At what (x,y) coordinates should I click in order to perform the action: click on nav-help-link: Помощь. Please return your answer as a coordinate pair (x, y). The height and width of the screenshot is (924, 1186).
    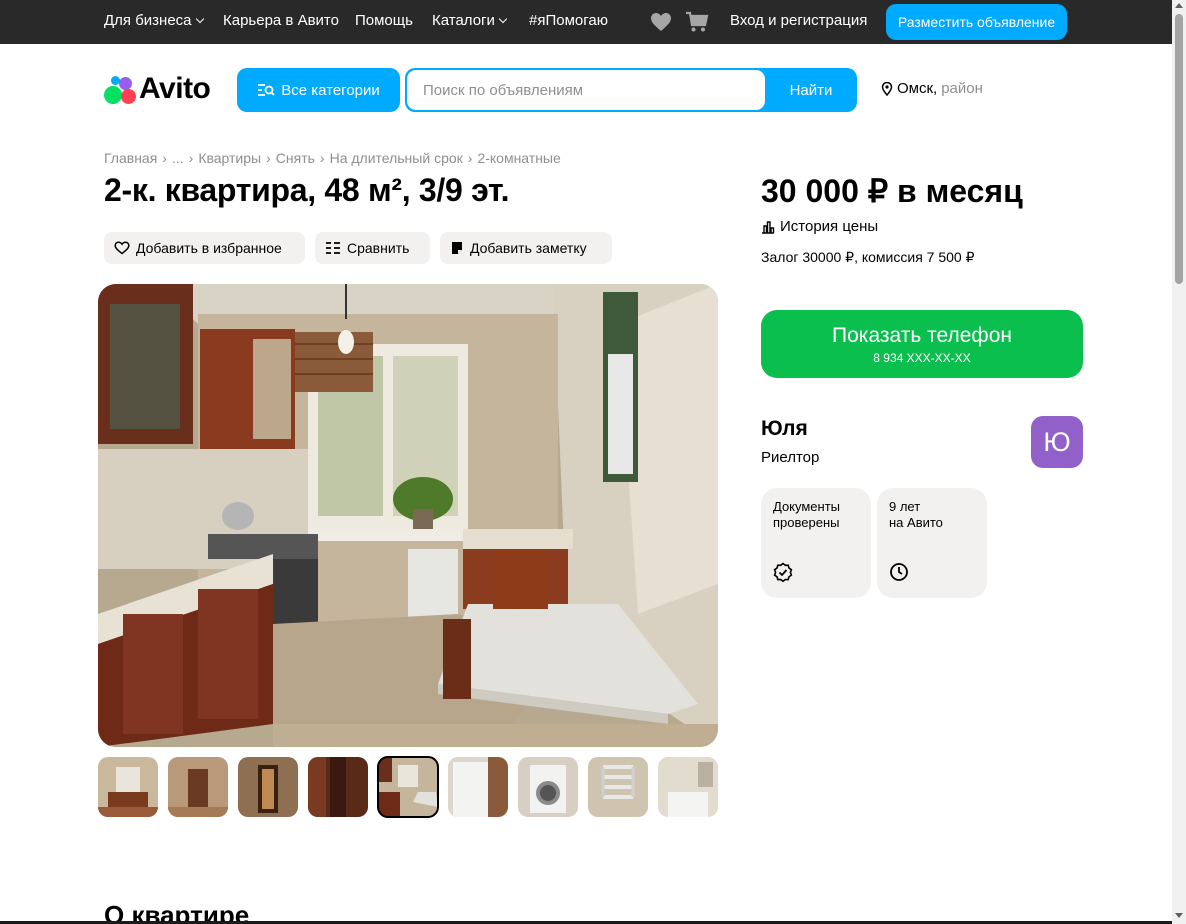
    Looking at the image, I should click on (384, 20).